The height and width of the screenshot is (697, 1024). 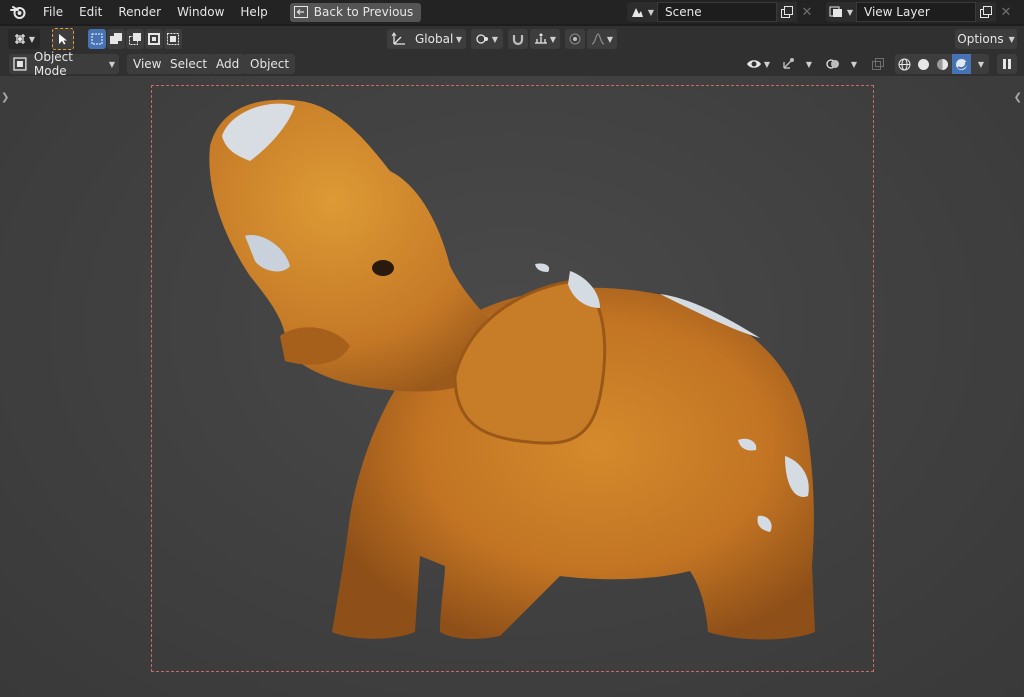 I want to click on tool-header: ▼ Global ▼ ▼ ▼ ▼ Options ▼, so click(x=512, y=39).